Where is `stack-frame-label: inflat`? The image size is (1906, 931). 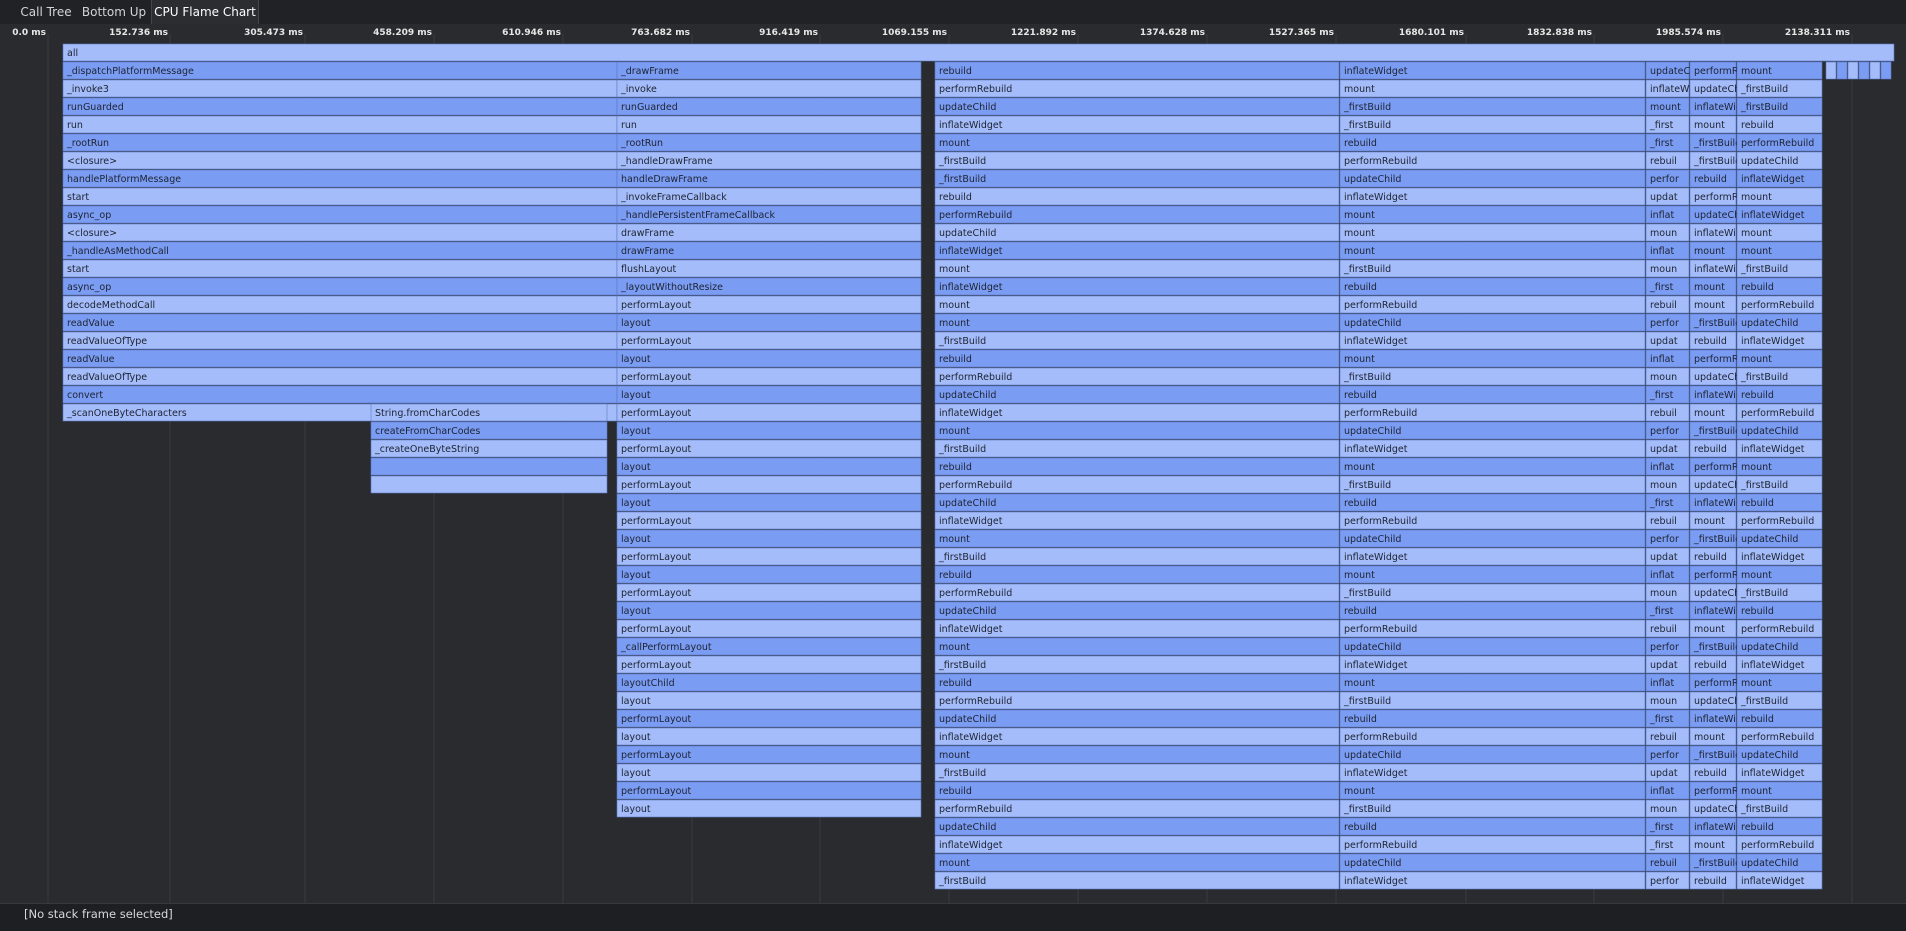
stack-frame-label: inflat is located at coordinates (1662, 359).